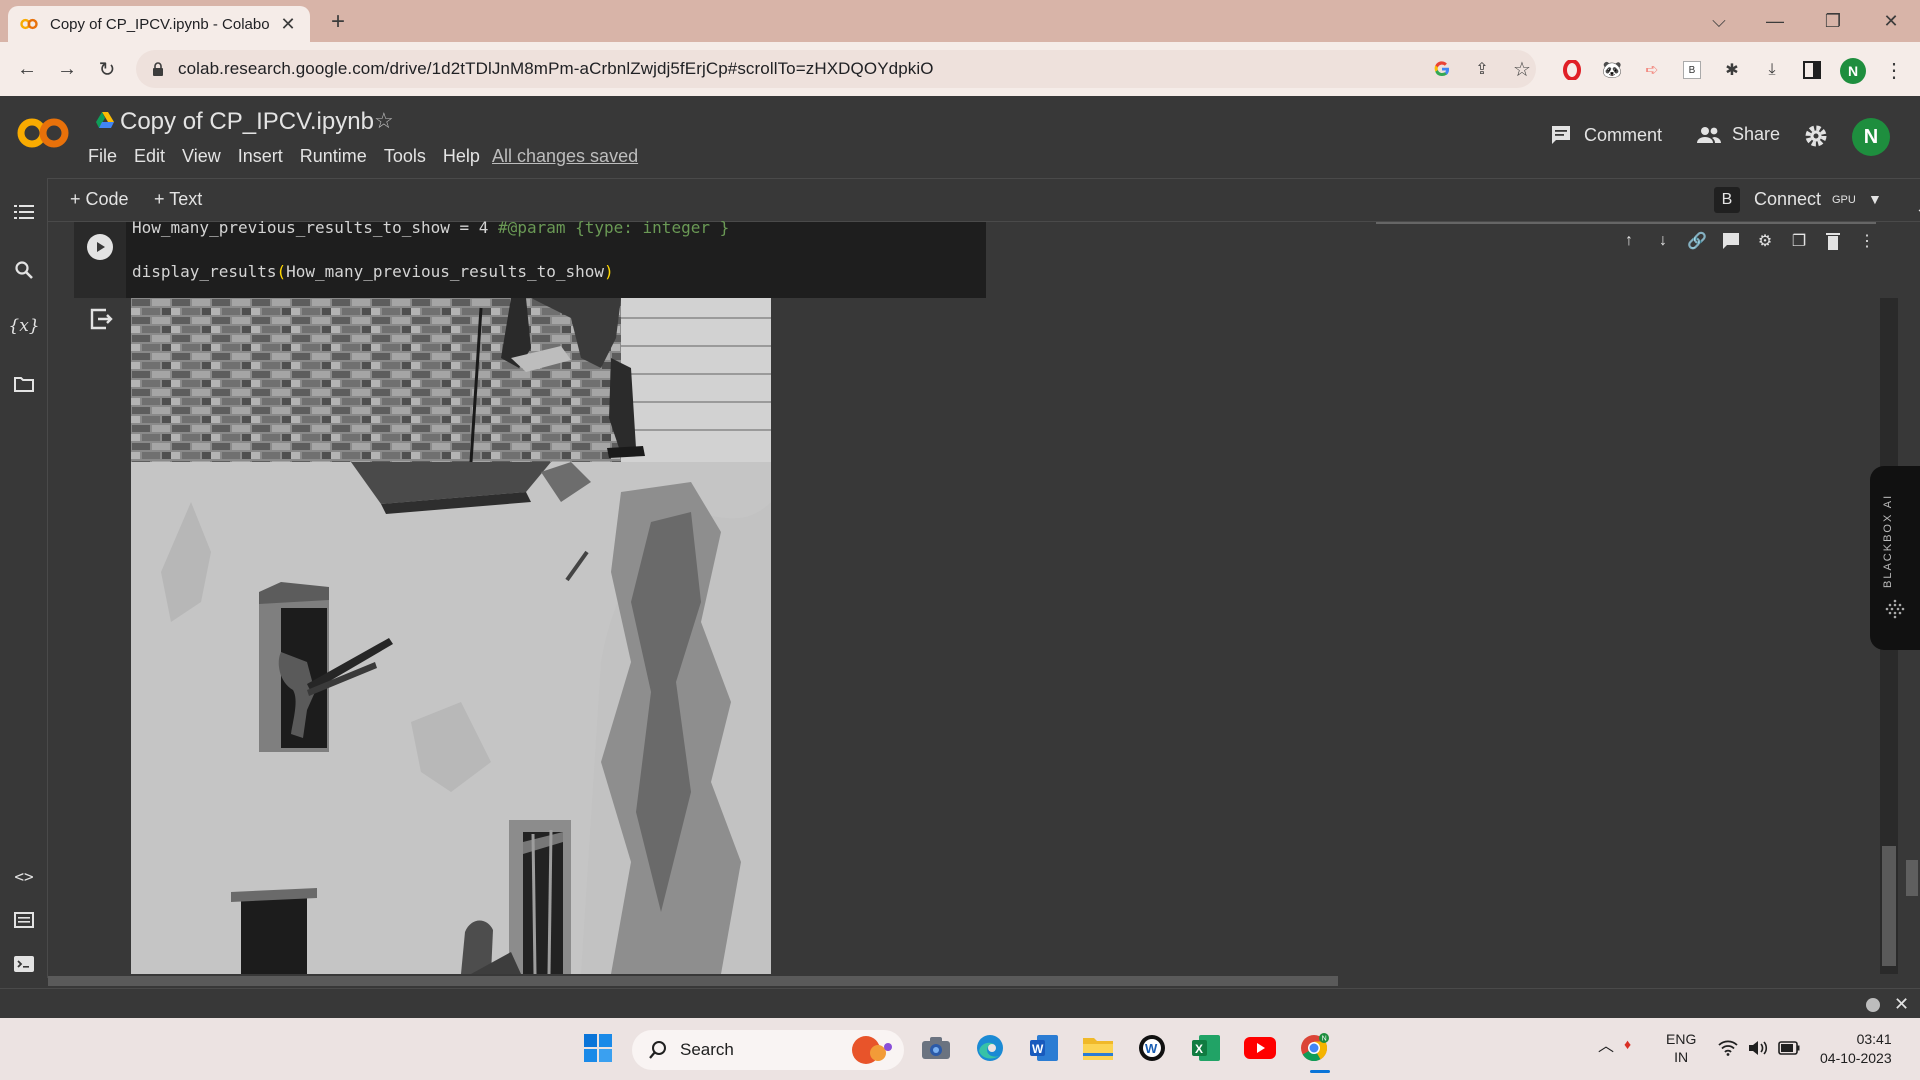 Image resolution: width=1920 pixels, height=1080 pixels. I want to click on app-circle-icon: W, so click(1152, 1048).